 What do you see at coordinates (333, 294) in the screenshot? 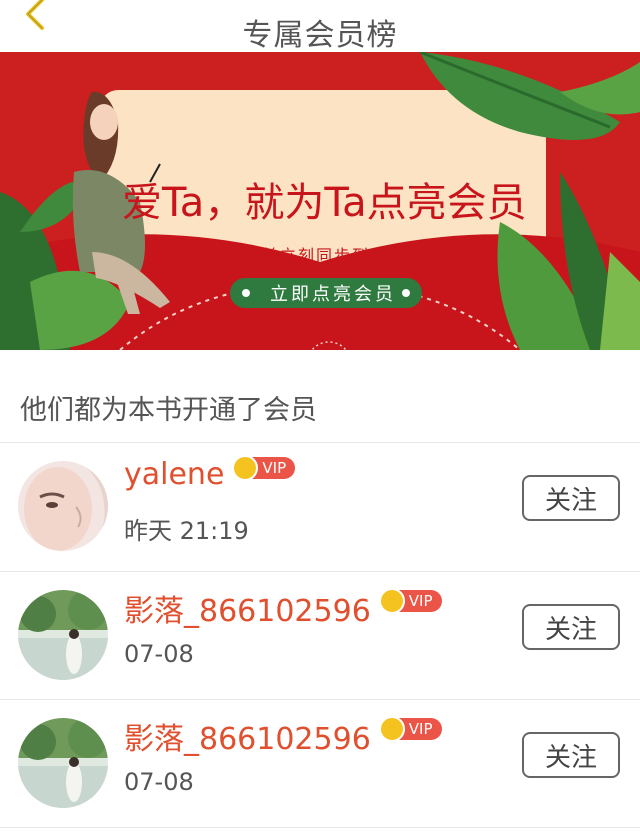
I see `activate-membership-label: 立即点亮会员` at bounding box center [333, 294].